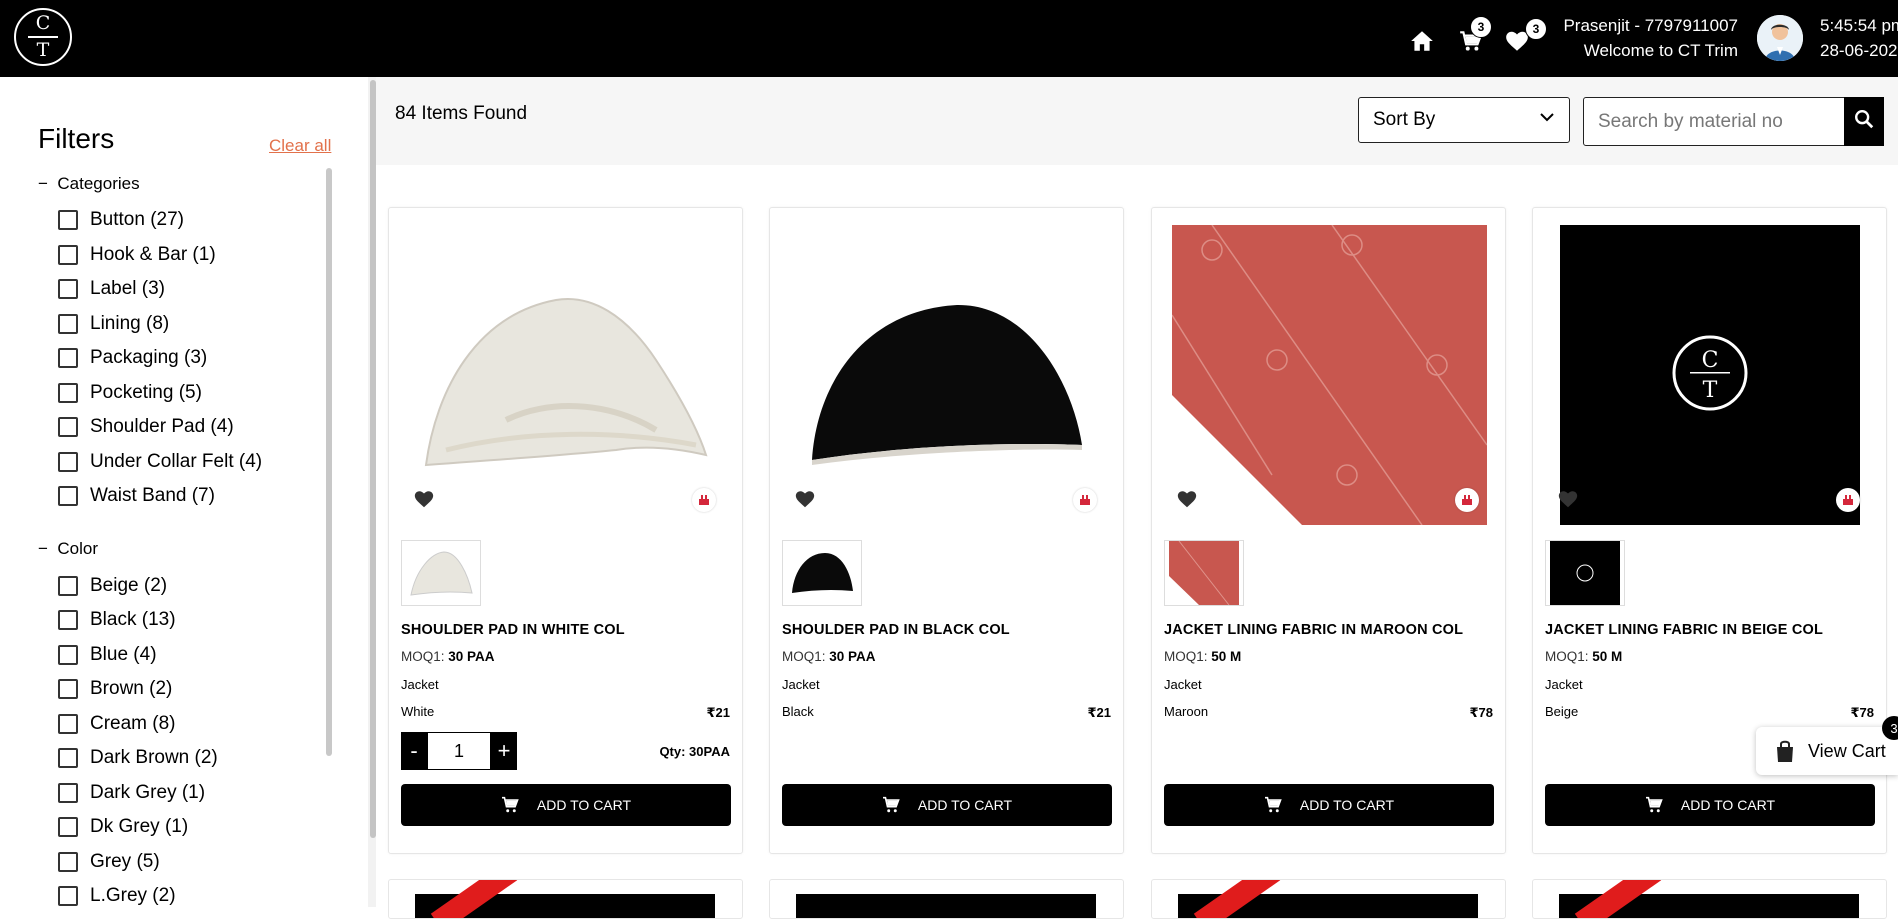  I want to click on search-input: Search by material no, so click(1714, 121).